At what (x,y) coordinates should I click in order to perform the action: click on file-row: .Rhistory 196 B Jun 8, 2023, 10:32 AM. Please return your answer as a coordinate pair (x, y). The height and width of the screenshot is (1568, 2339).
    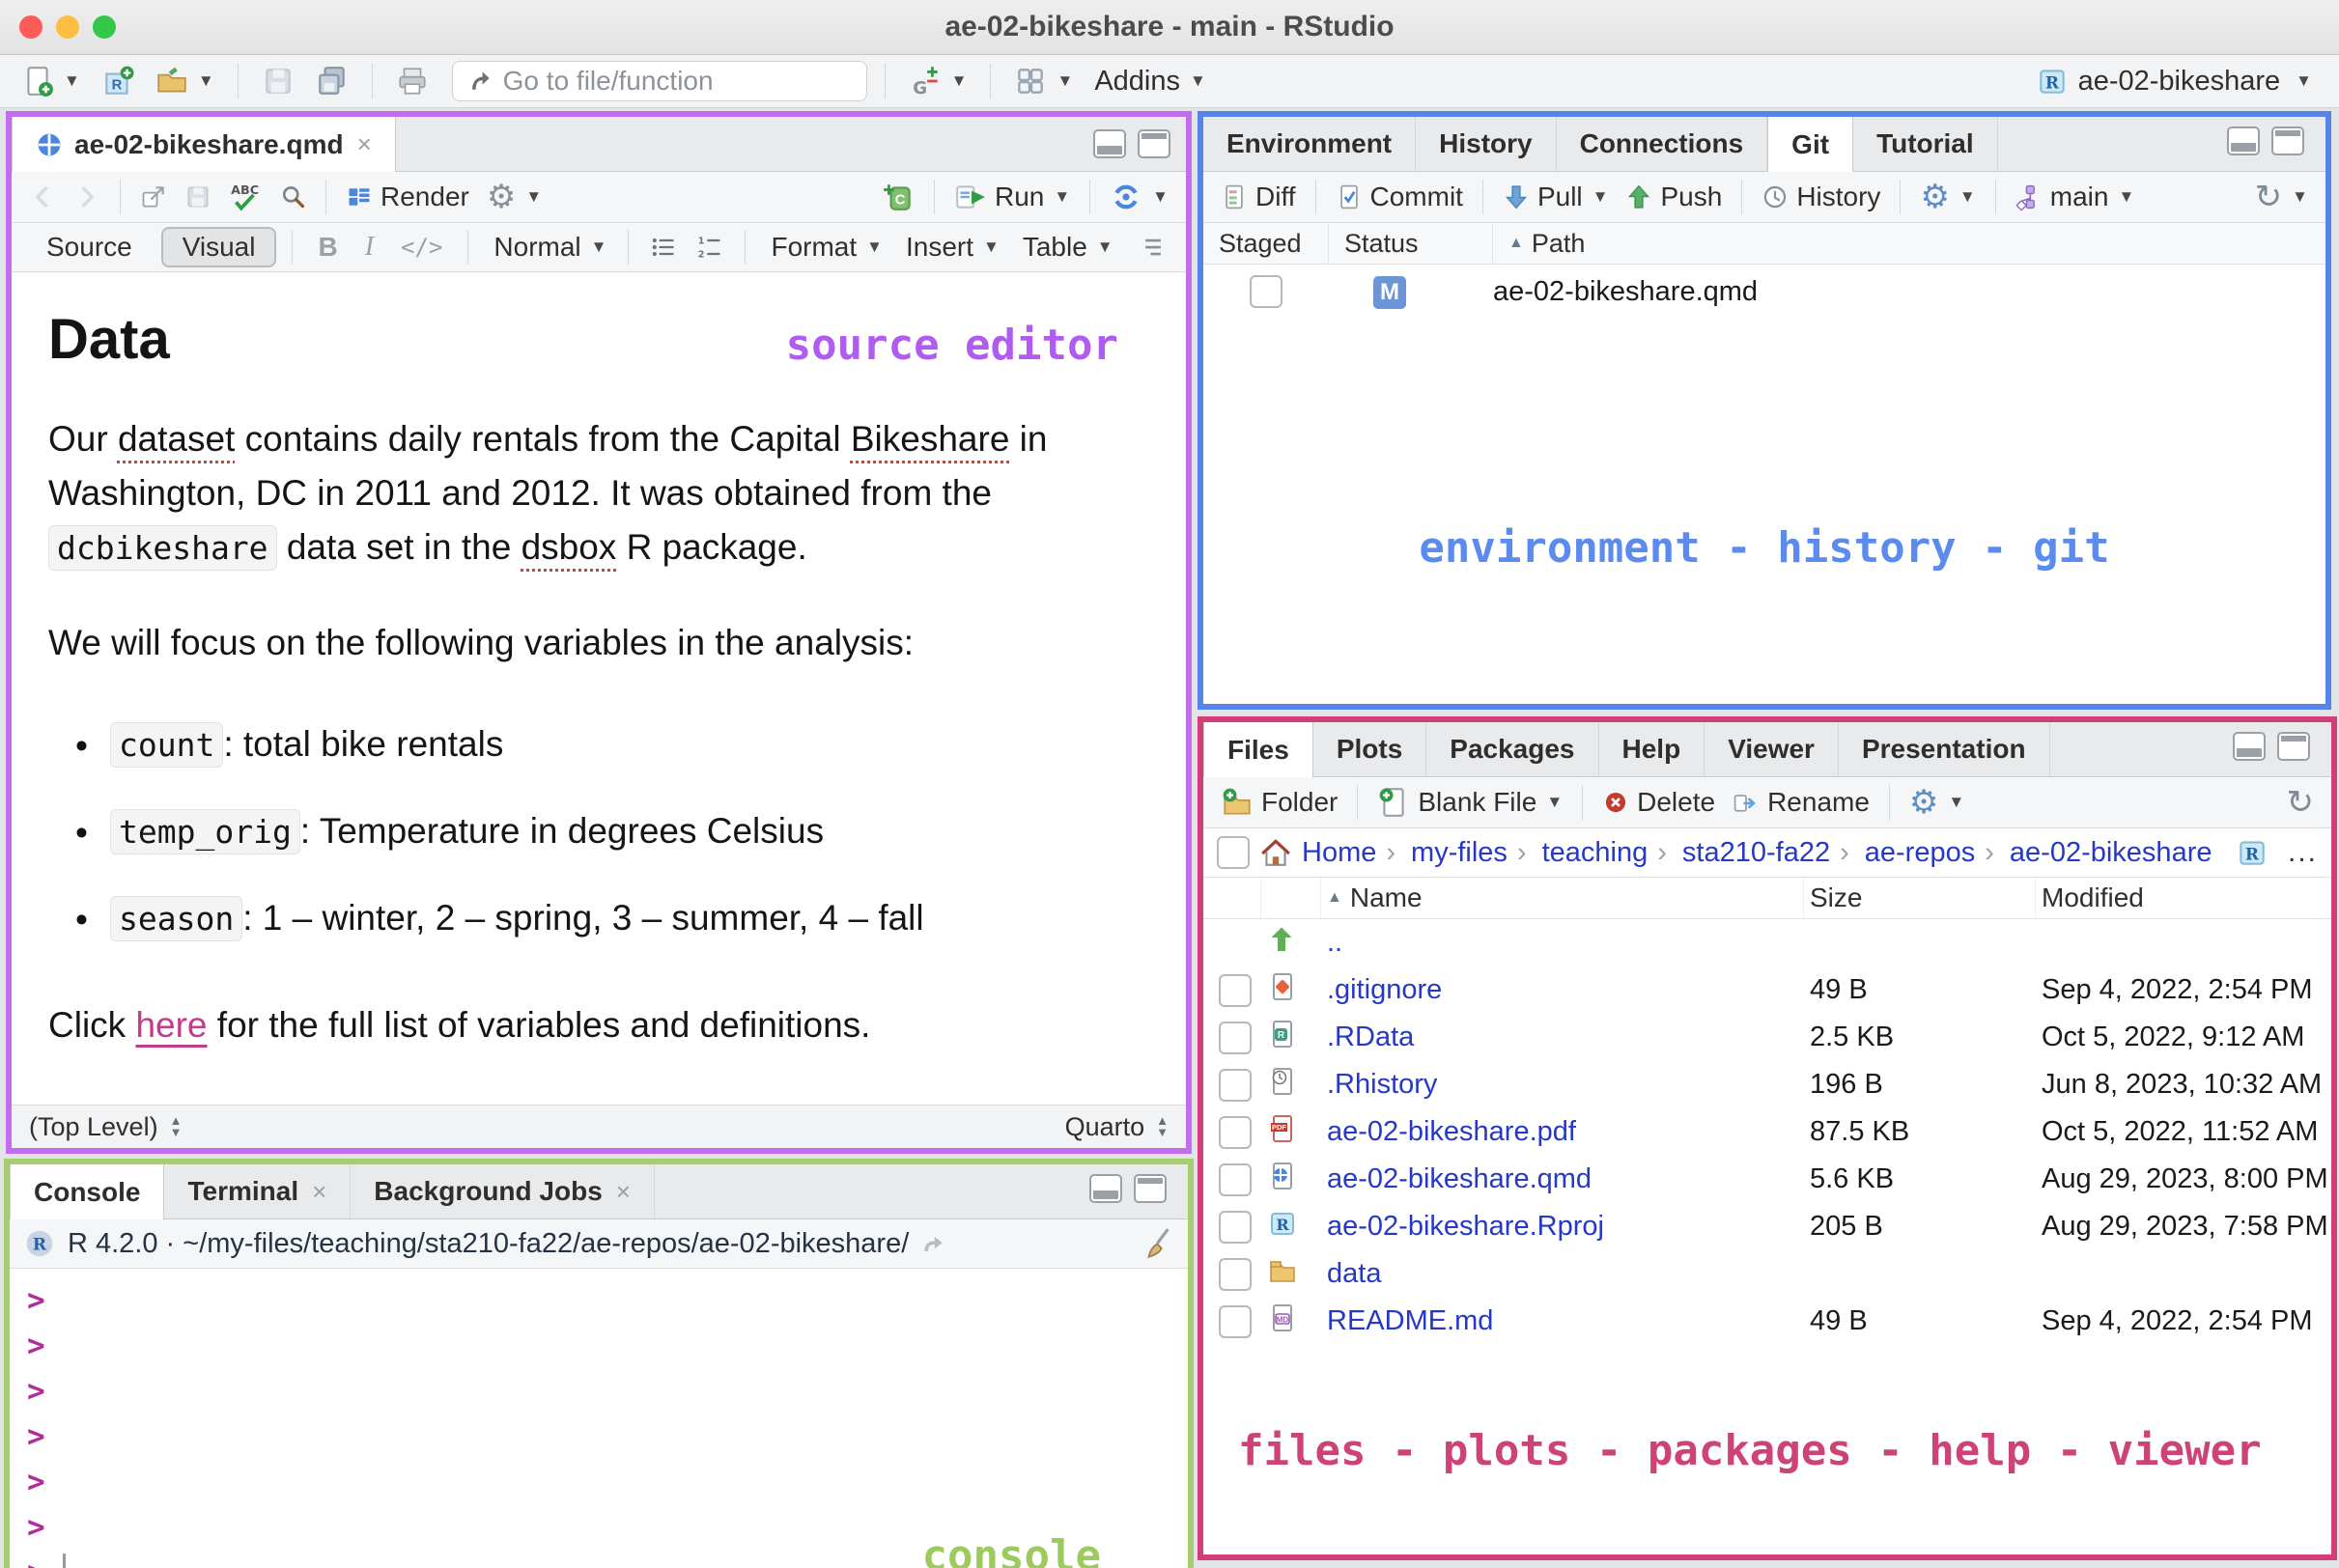
    Looking at the image, I should click on (1767, 1084).